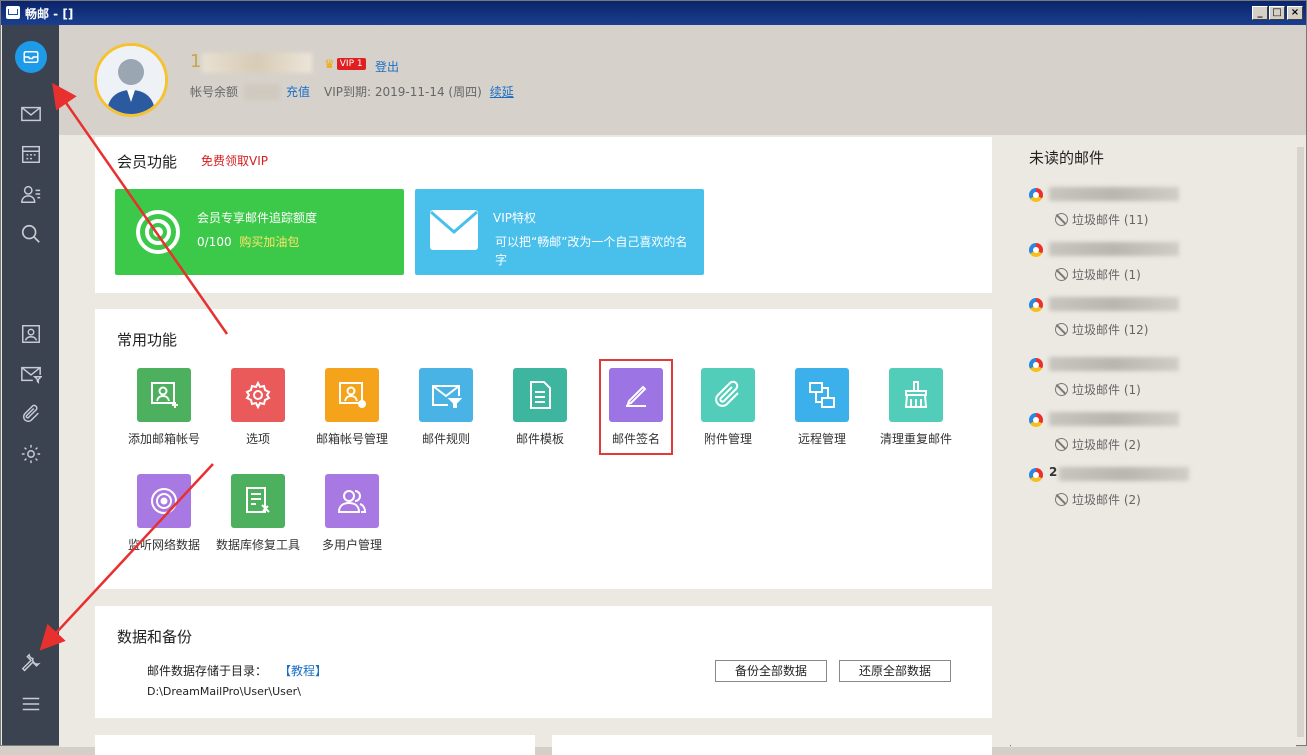 The width and height of the screenshot is (1307, 755). I want to click on broom-icon, so click(916, 394).